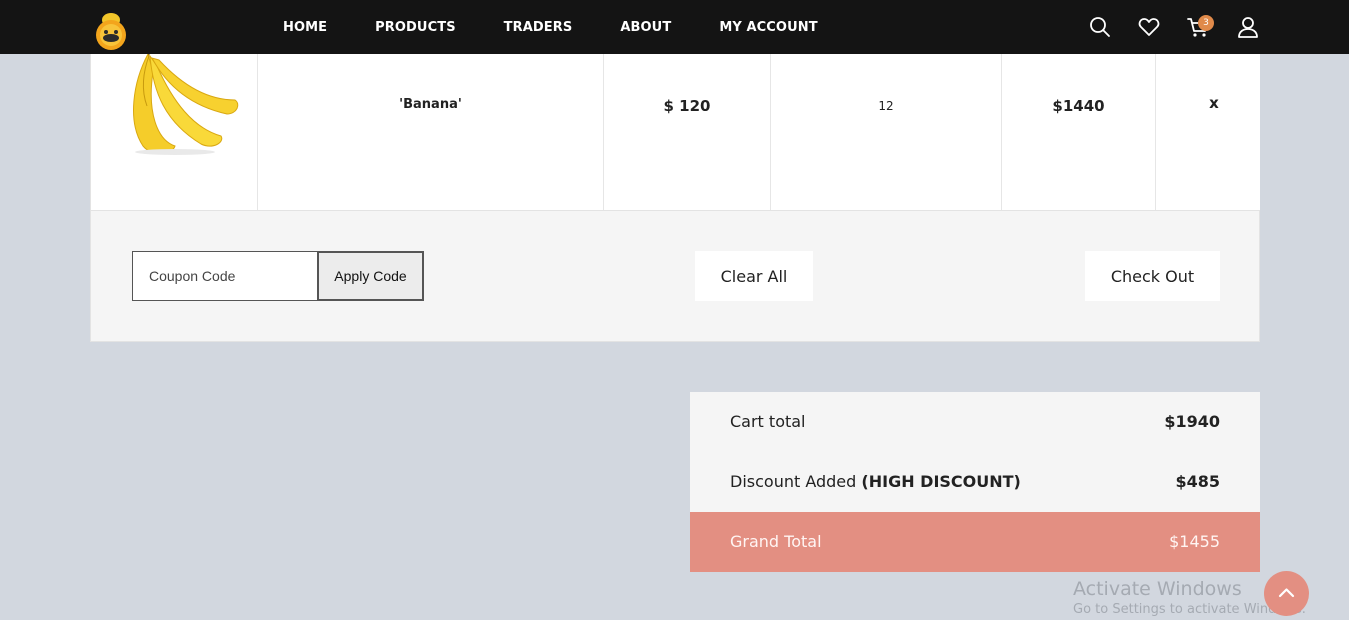  Describe the element at coordinates (1214, 103) in the screenshot. I see `remove-item-button: x` at that location.